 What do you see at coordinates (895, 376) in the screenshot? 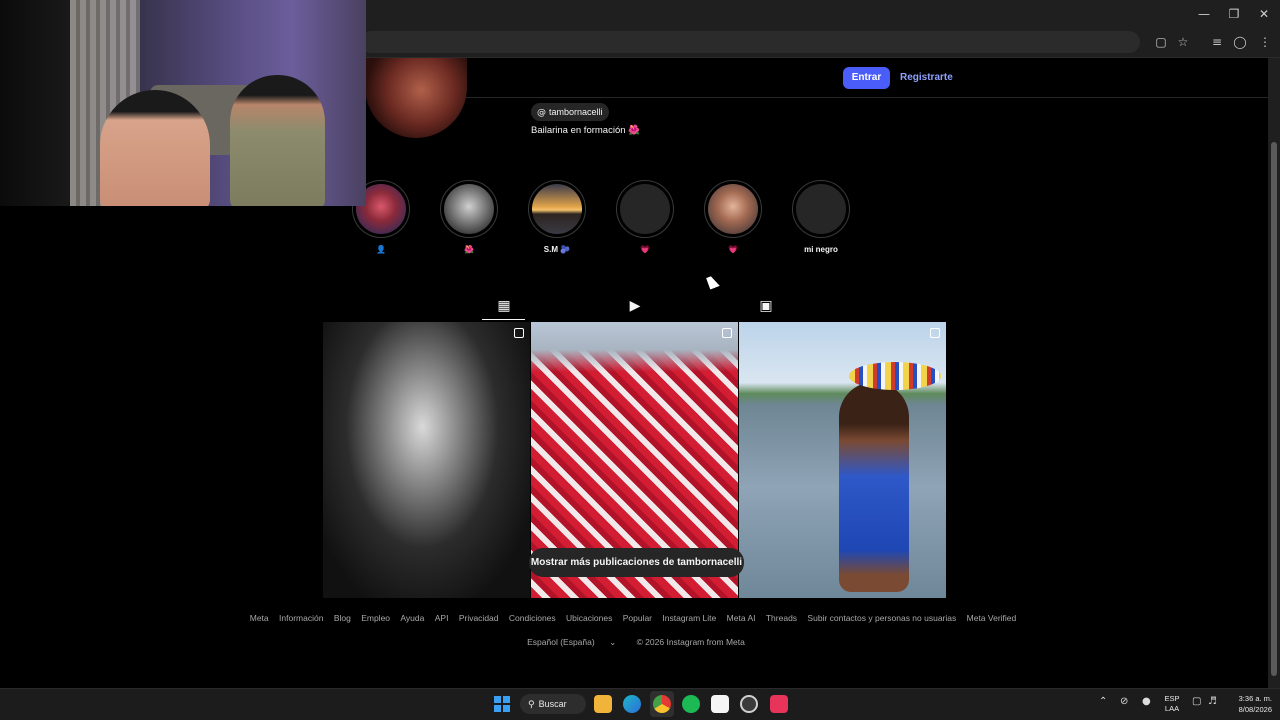
I see `post-hat` at bounding box center [895, 376].